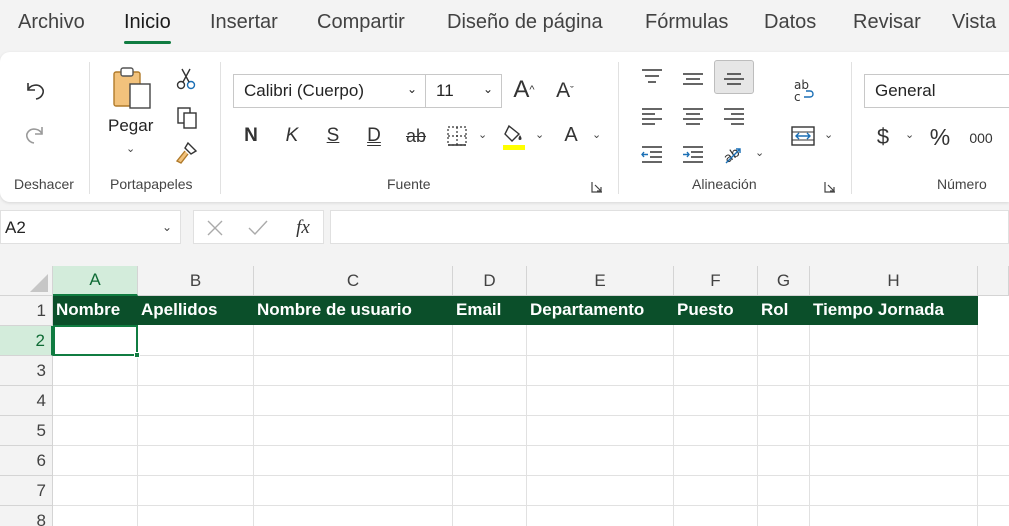 The width and height of the screenshot is (1009, 526). Describe the element at coordinates (95, 310) in the screenshot. I see `cell-a1: Nombre` at that location.